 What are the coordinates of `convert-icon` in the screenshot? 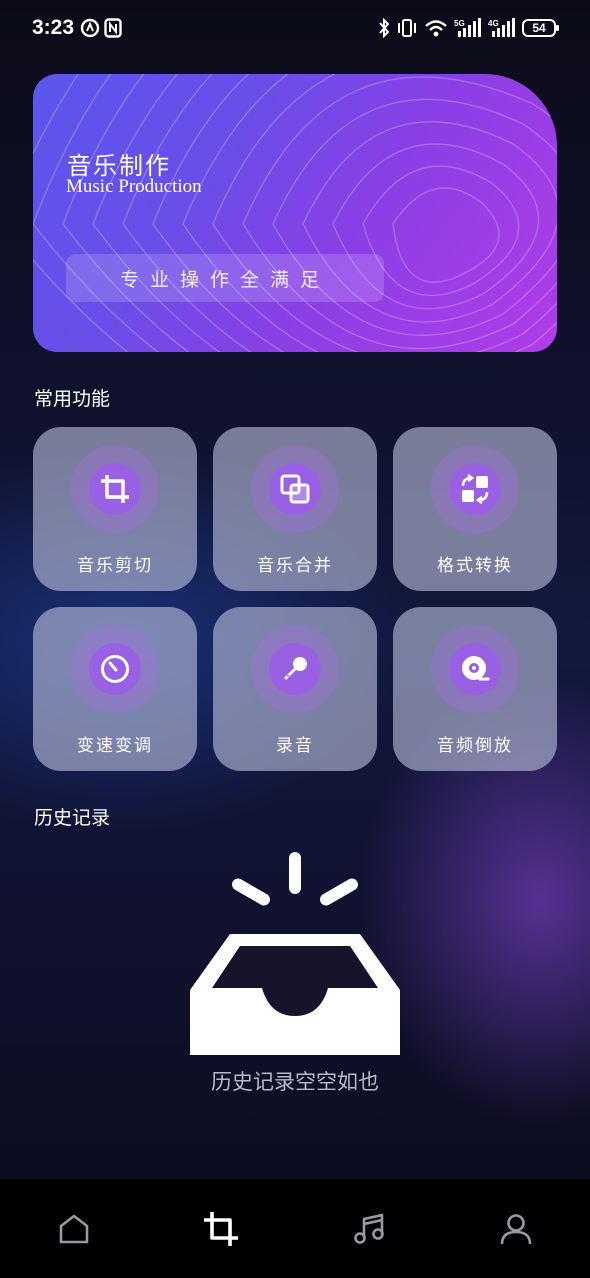 It's located at (475, 489).